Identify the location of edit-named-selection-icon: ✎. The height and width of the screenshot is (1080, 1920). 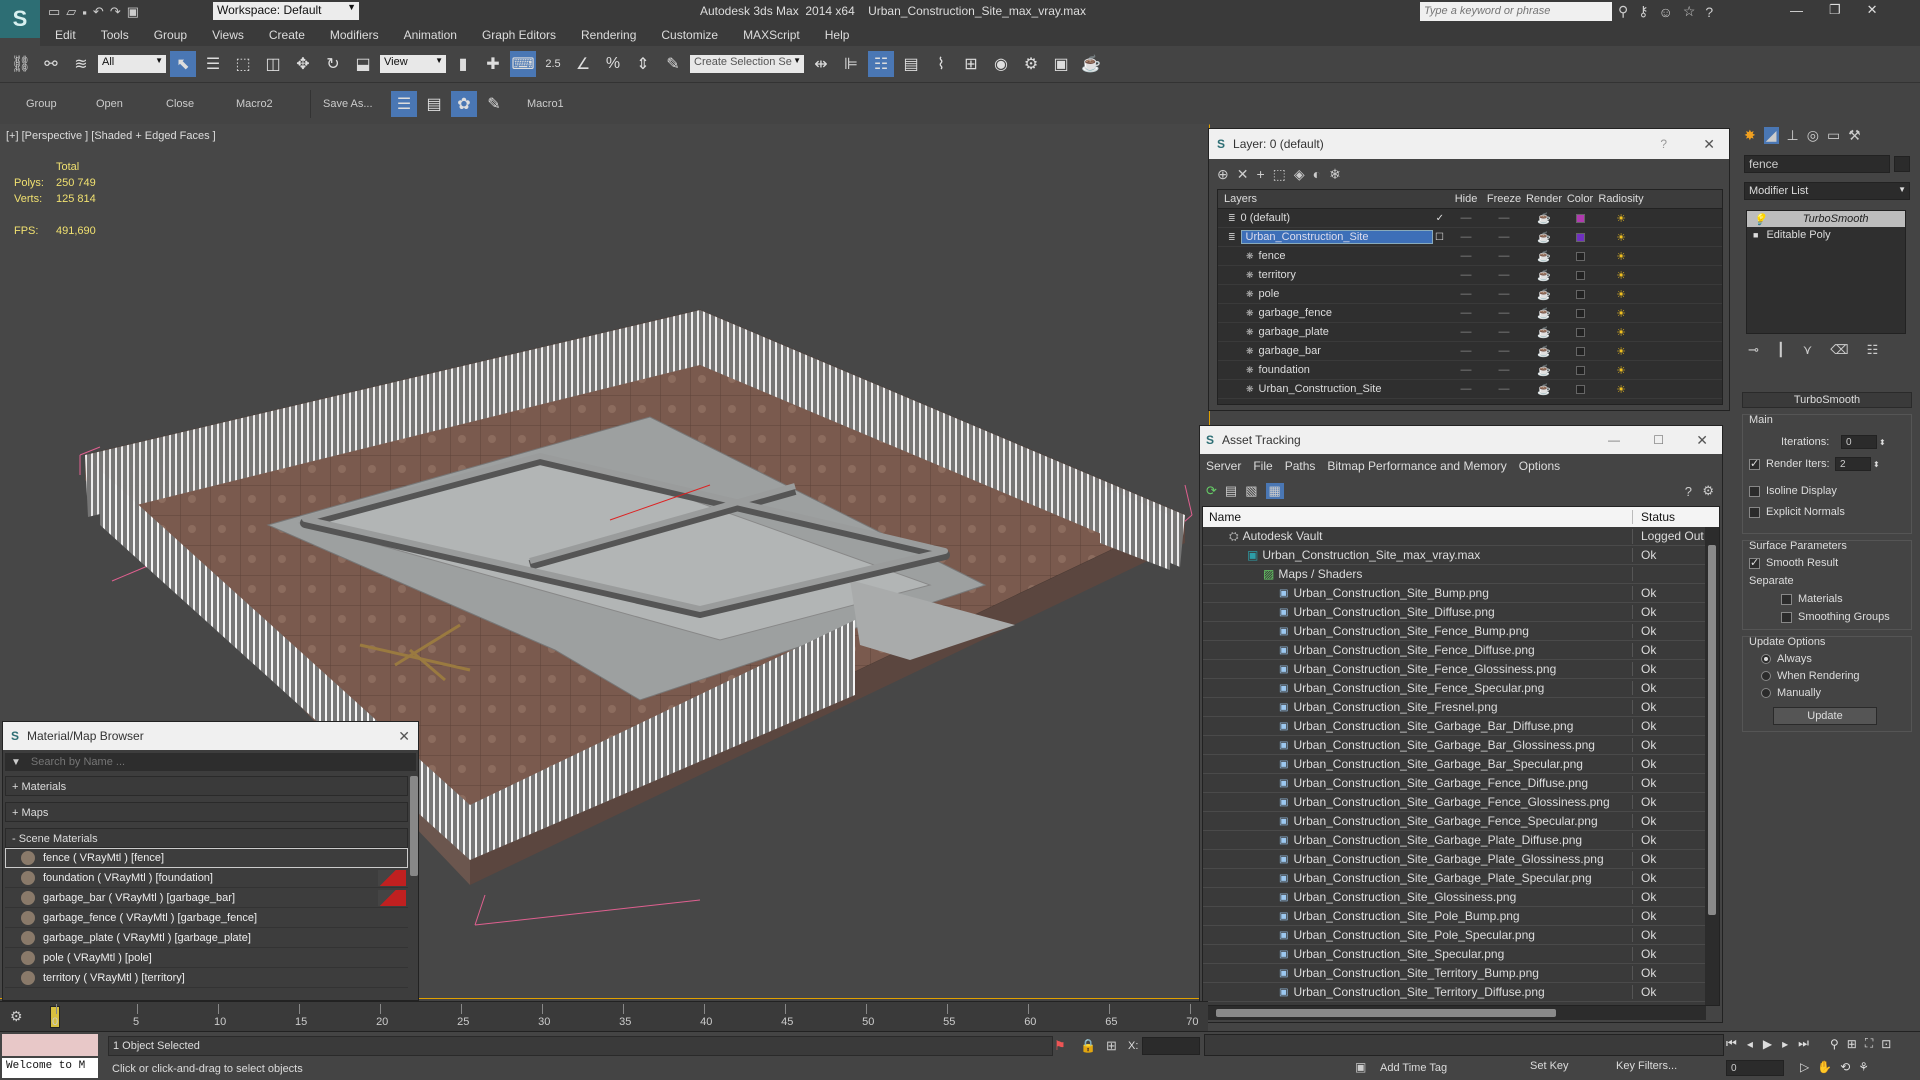
(673, 64).